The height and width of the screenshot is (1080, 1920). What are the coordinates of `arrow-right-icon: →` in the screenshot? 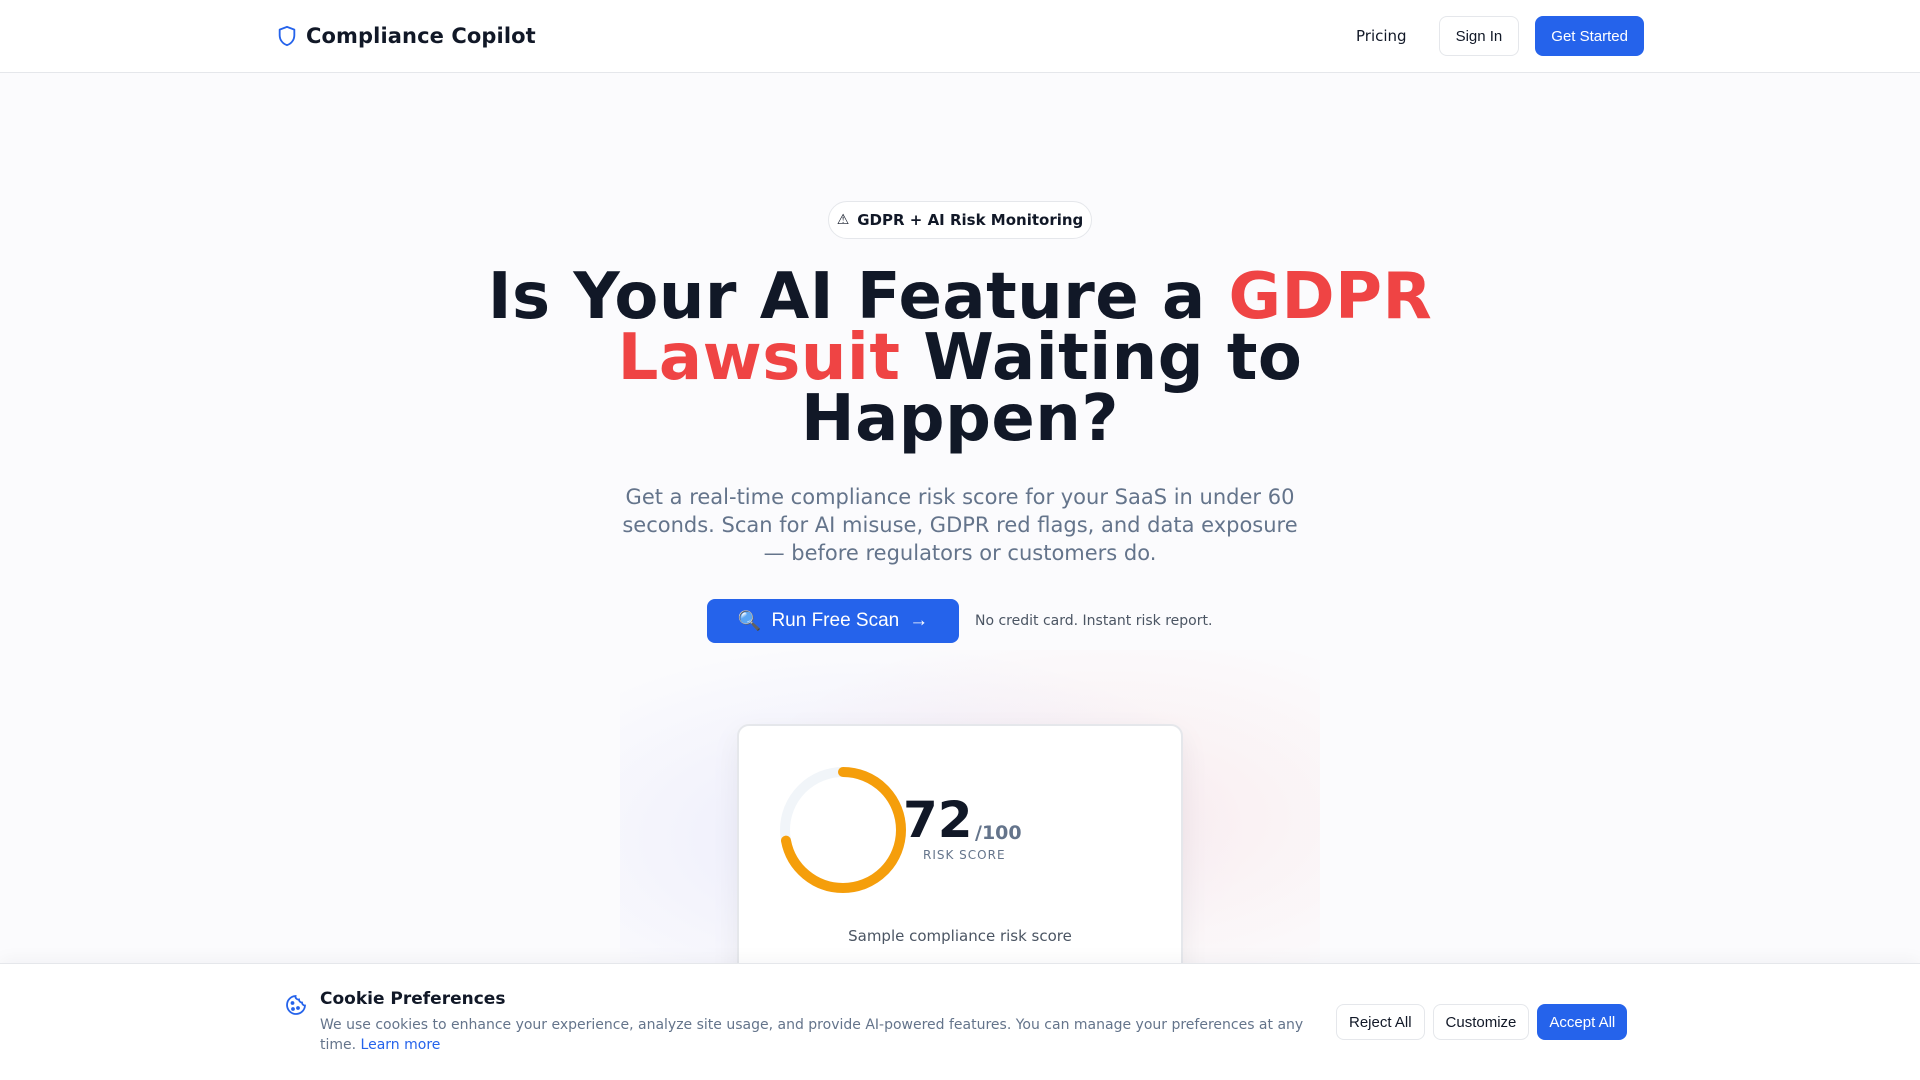 It's located at (919, 620).